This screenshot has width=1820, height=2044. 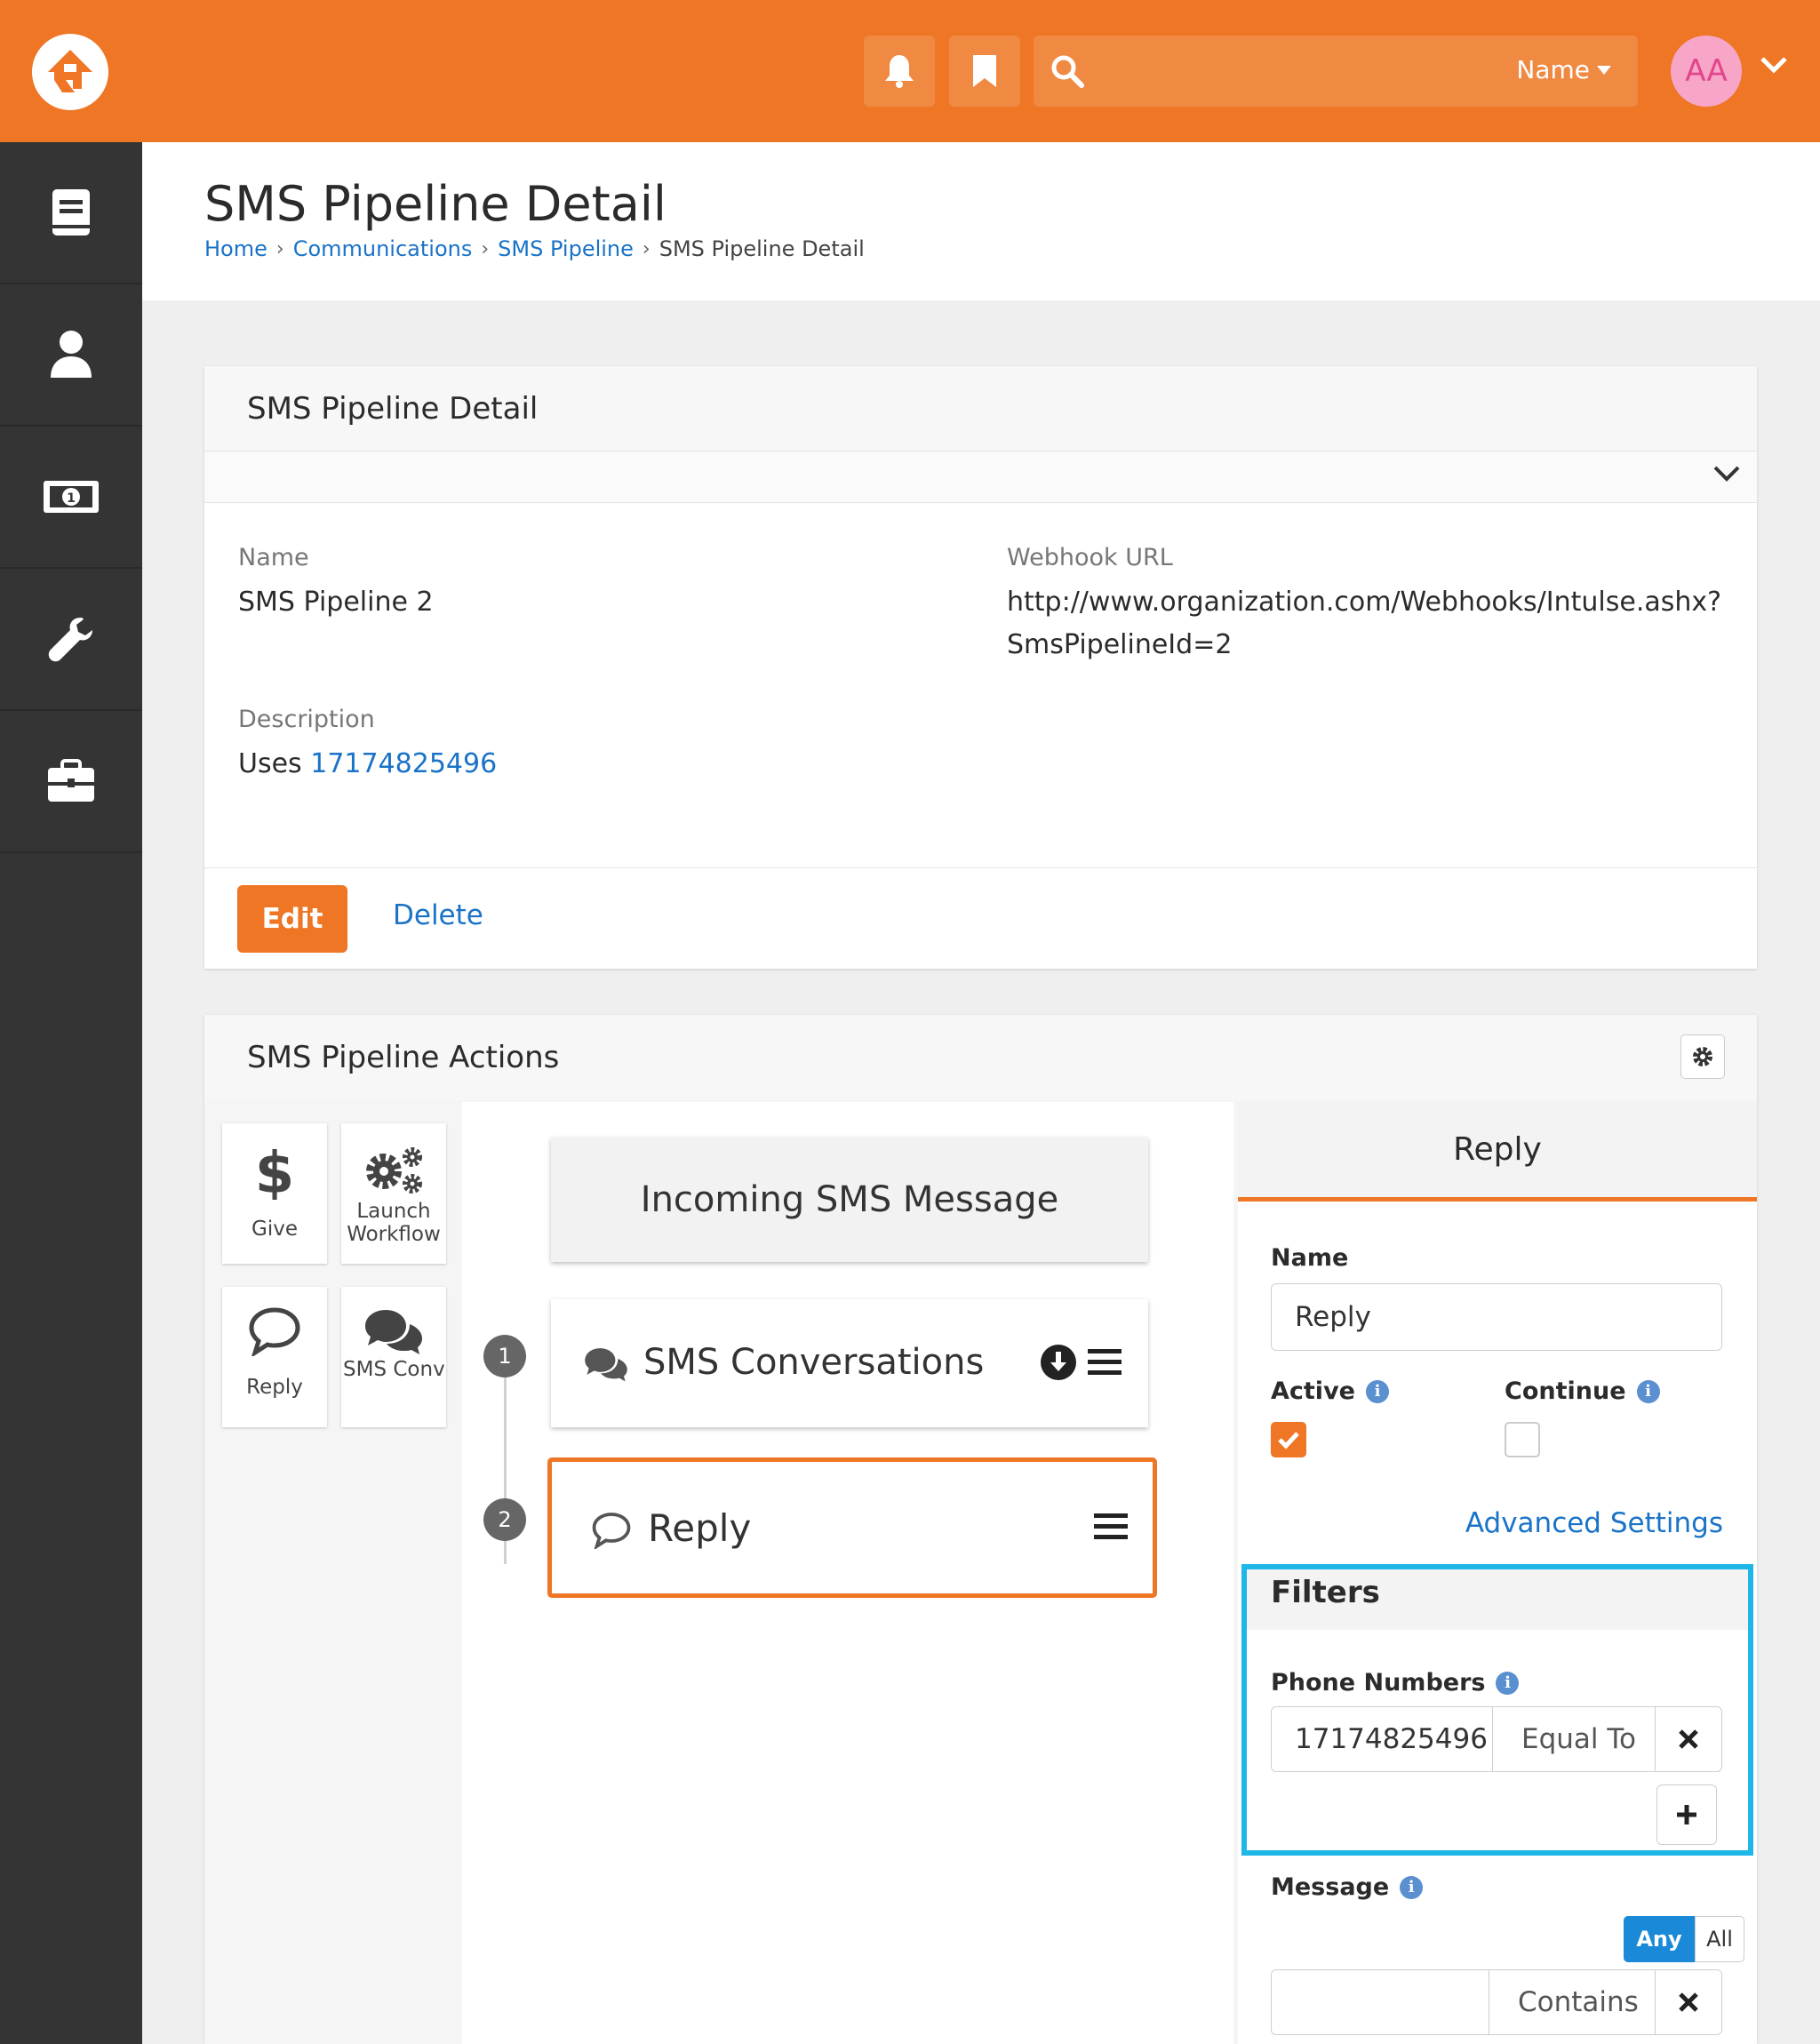 What do you see at coordinates (383, 248) in the screenshot?
I see `breadcrumb-communications: Communications` at bounding box center [383, 248].